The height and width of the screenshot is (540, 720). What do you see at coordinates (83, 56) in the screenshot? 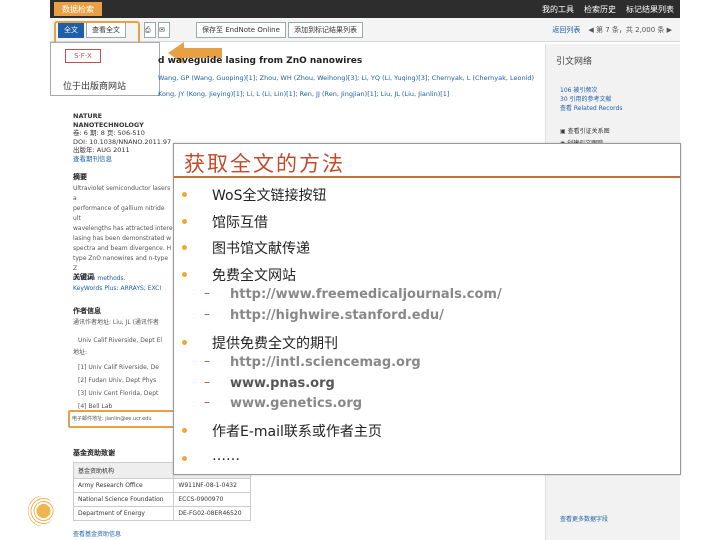
I see `sfx-link-button: S·F·X` at bounding box center [83, 56].